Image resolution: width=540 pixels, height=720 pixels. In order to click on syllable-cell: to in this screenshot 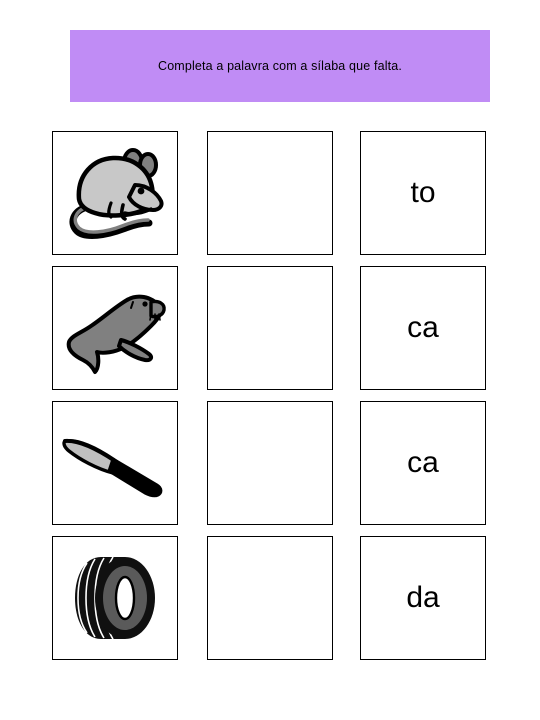, I will do `click(423, 193)`.